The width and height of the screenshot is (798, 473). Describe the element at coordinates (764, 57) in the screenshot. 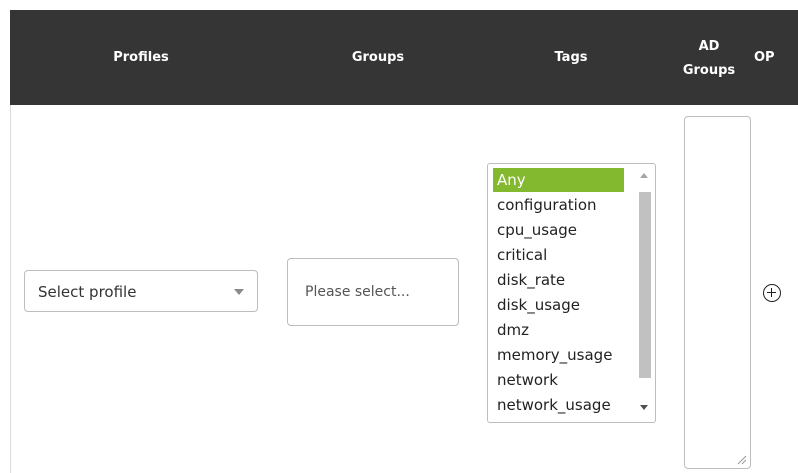

I see `header-op: OP` at that location.